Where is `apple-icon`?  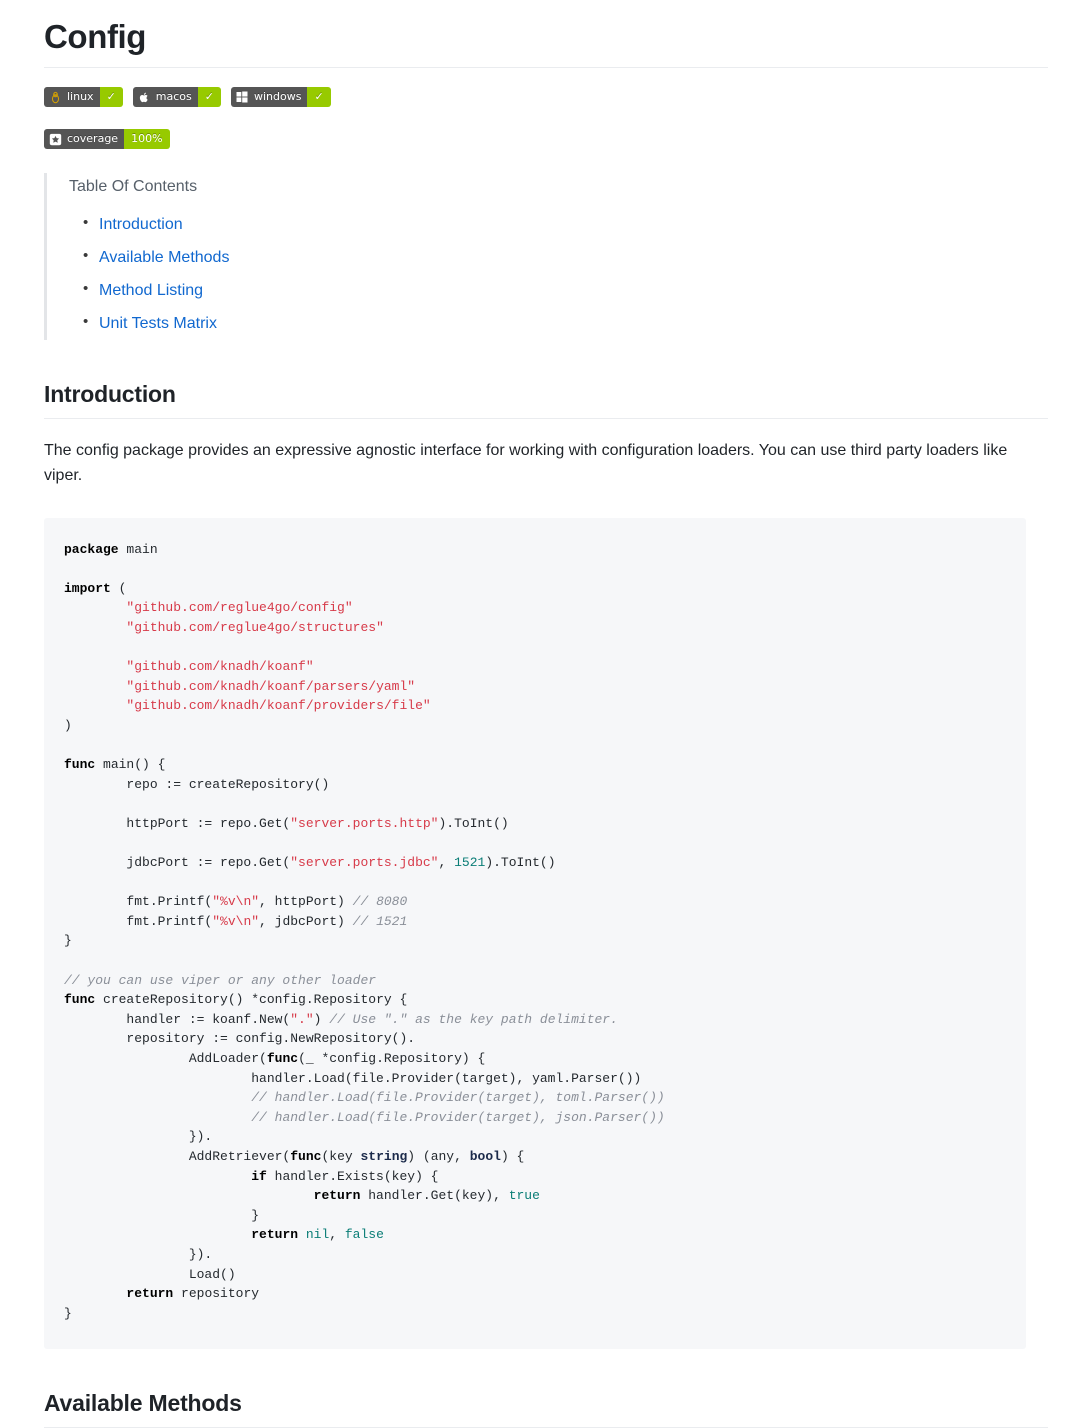
apple-icon is located at coordinates (145, 97).